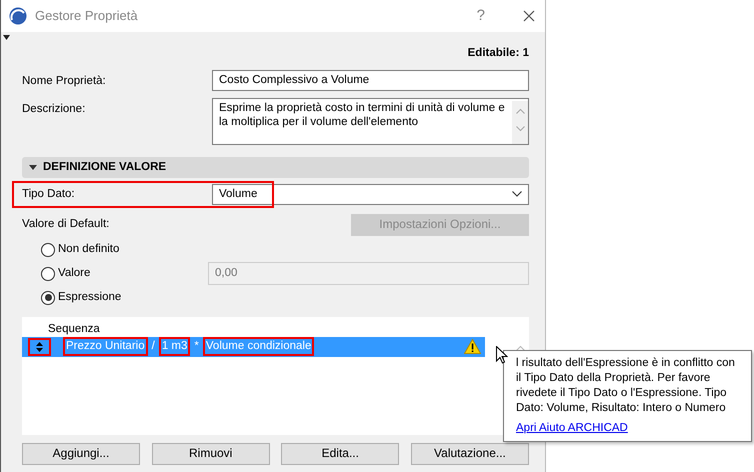 The height and width of the screenshot is (472, 754). What do you see at coordinates (54, 109) in the screenshot?
I see `field-label: Descrizione:` at bounding box center [54, 109].